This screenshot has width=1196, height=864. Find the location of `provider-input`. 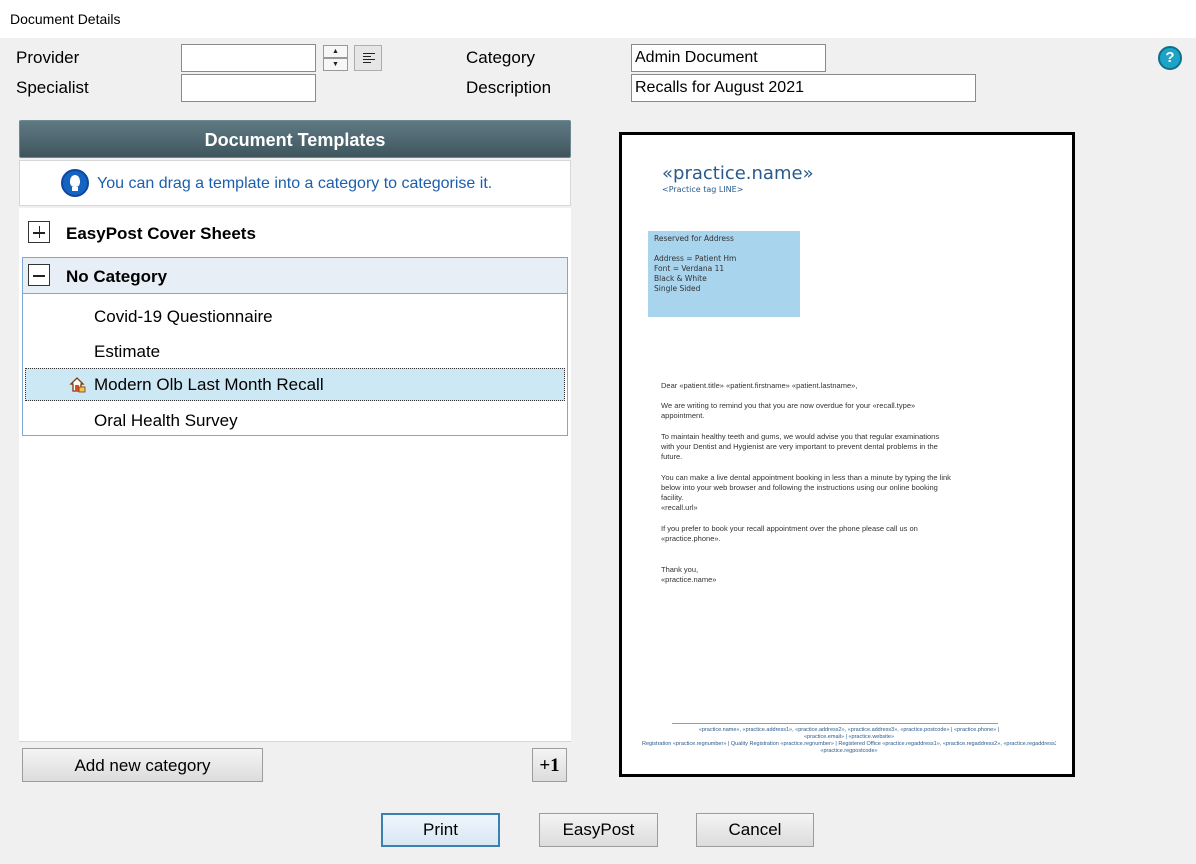

provider-input is located at coordinates (248, 58).